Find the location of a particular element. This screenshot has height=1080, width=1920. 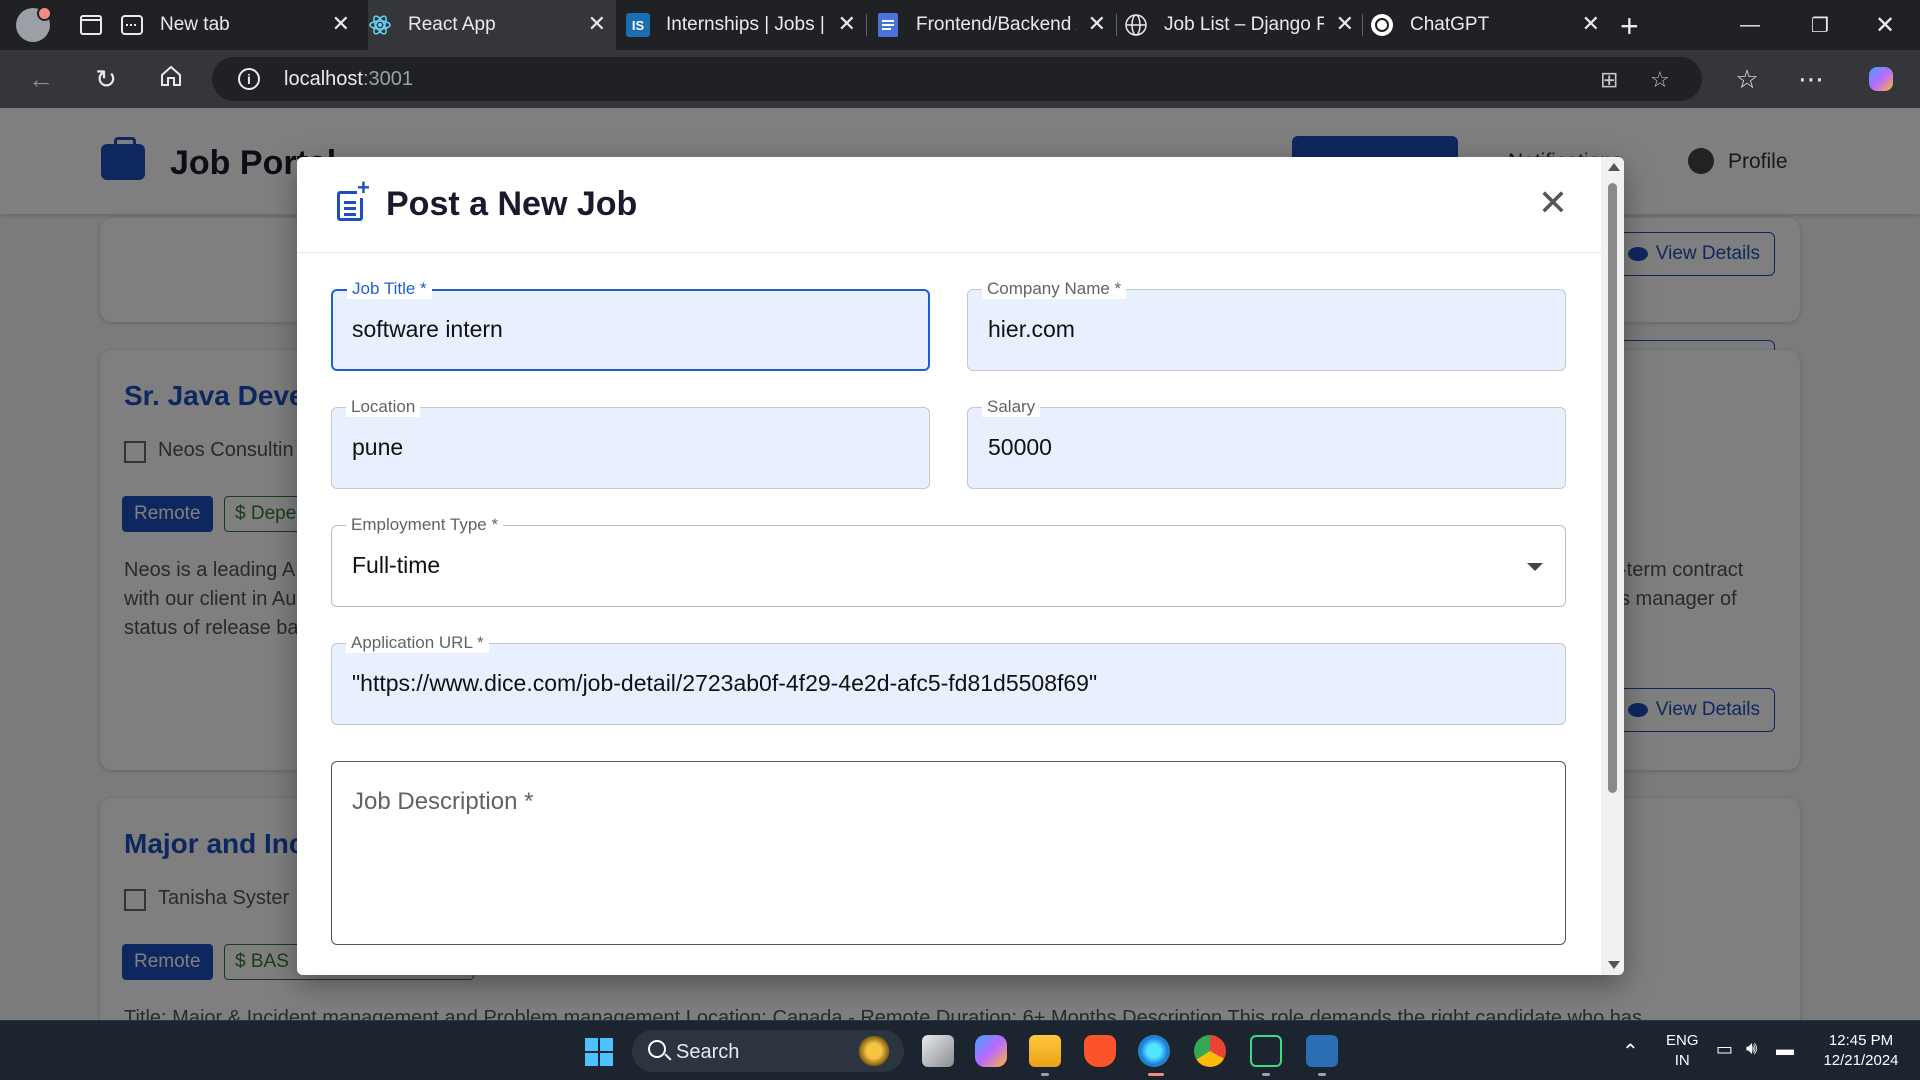

location-field: Location pune is located at coordinates (630, 443).